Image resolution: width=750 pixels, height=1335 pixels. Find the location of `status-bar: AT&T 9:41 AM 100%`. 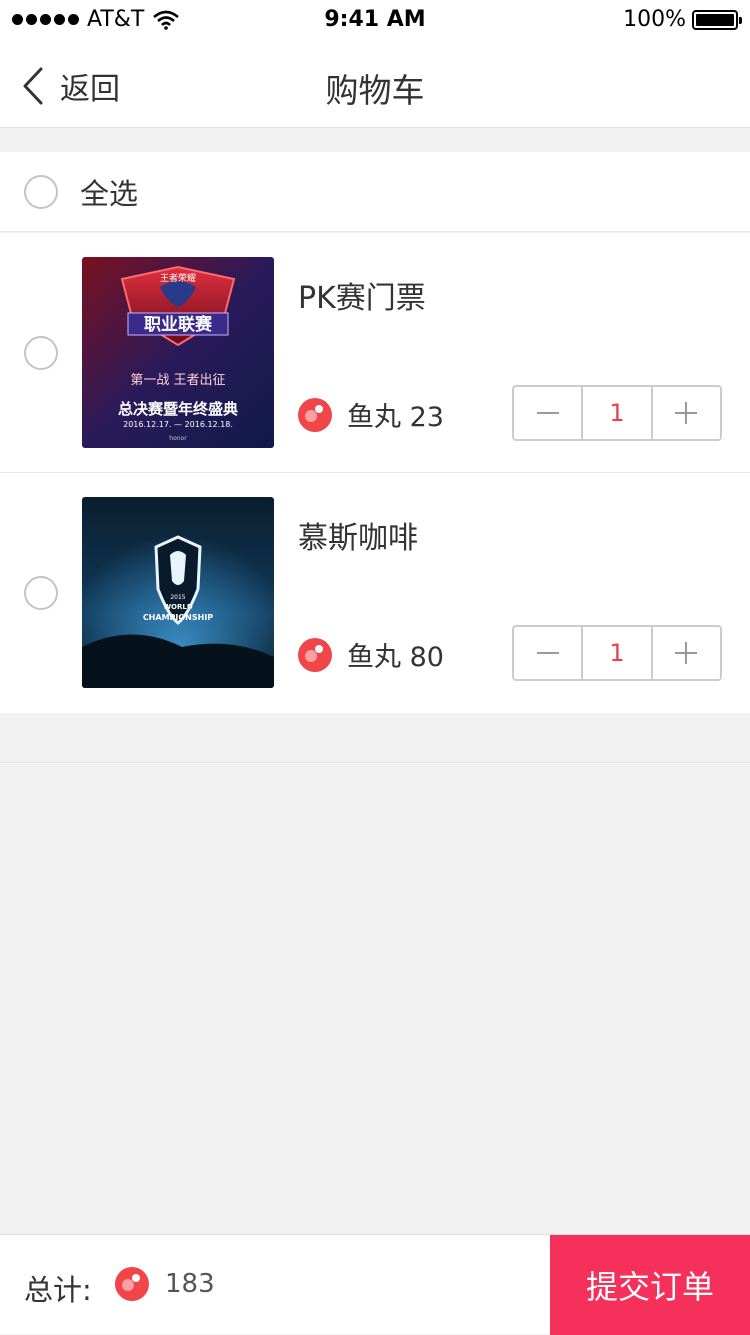

status-bar: AT&T 9:41 AM 100% is located at coordinates (375, 20).